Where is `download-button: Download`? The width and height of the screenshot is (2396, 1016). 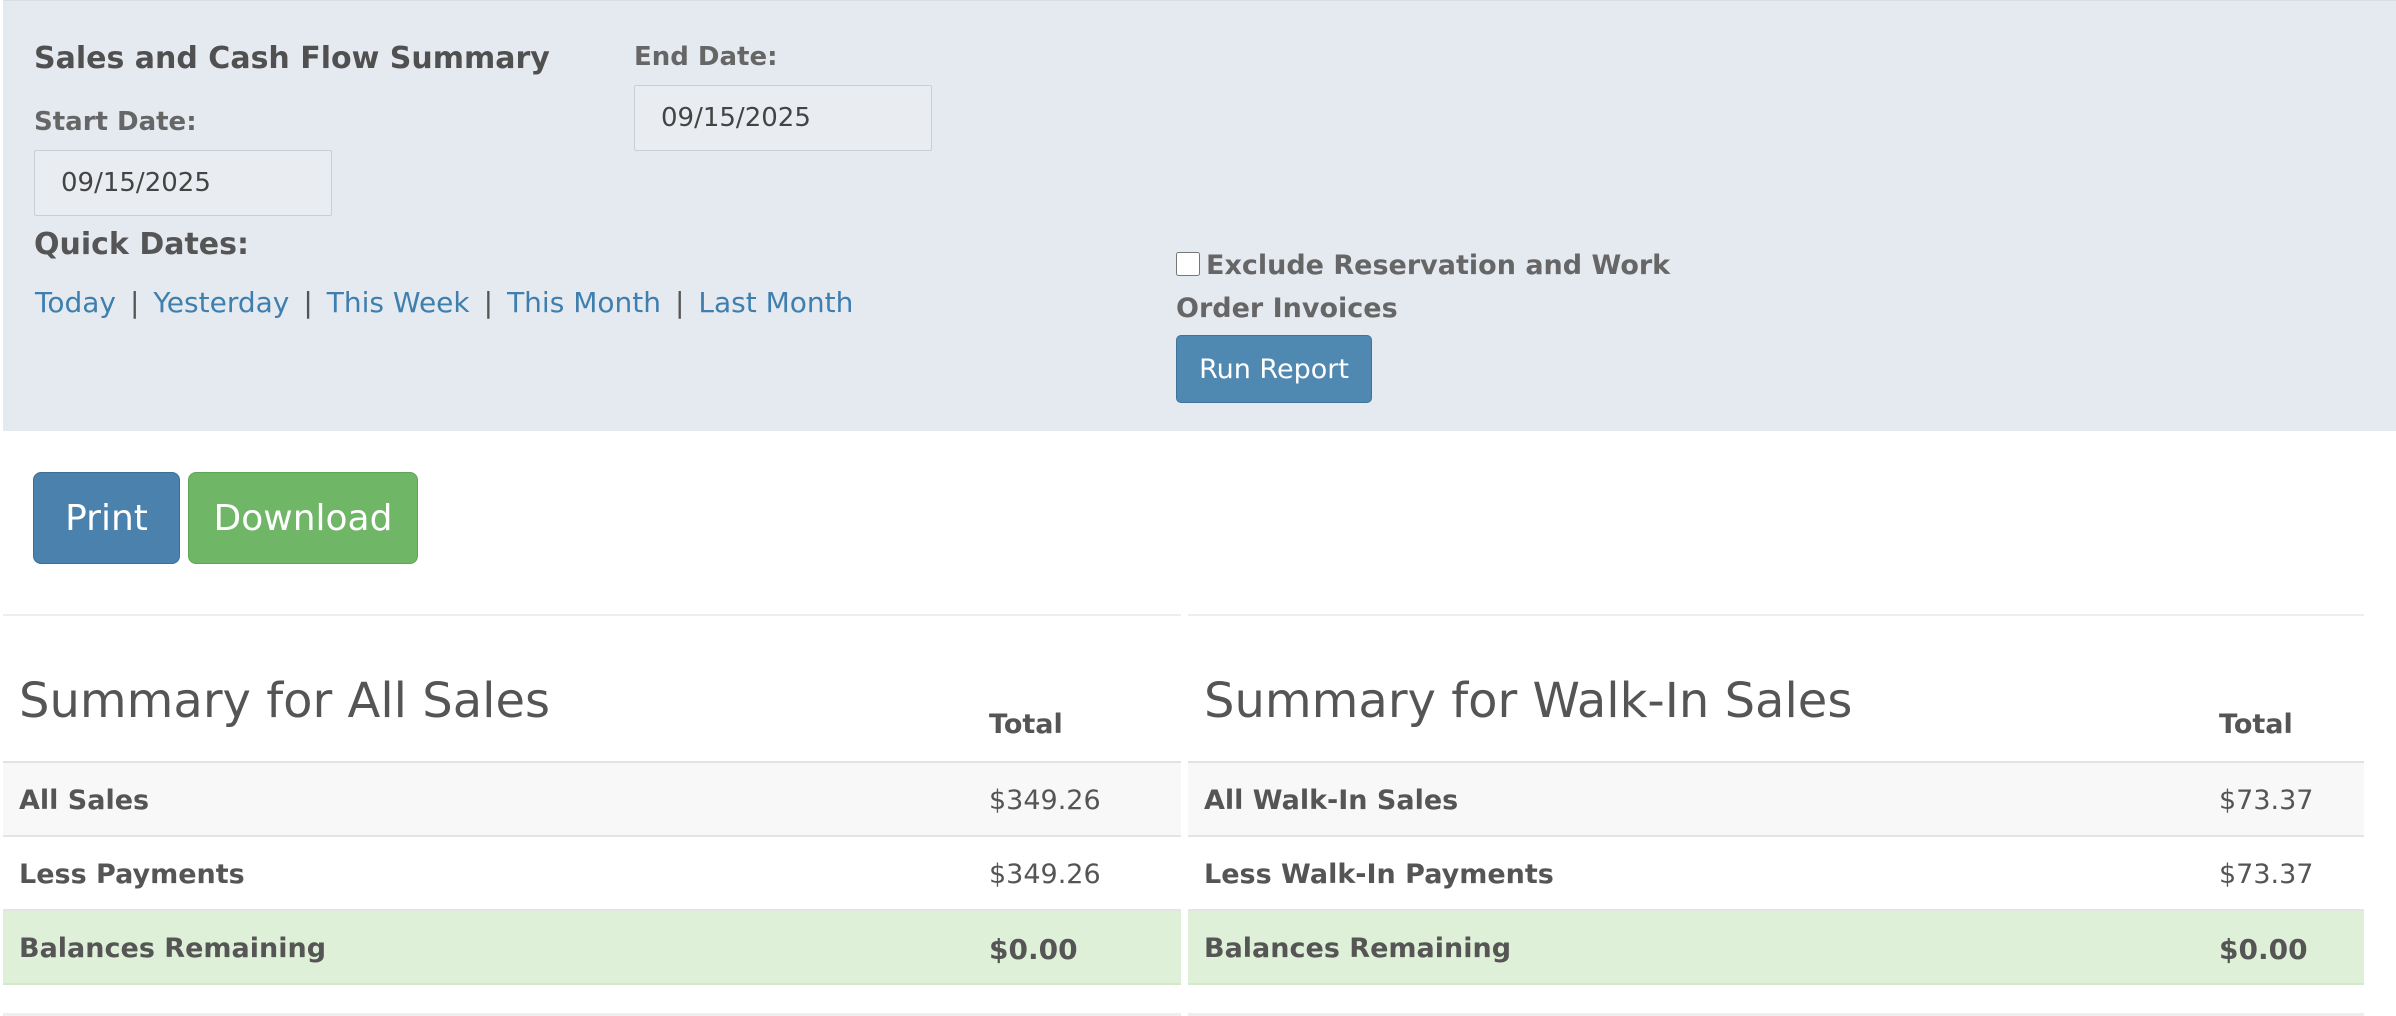
download-button: Download is located at coordinates (303, 518).